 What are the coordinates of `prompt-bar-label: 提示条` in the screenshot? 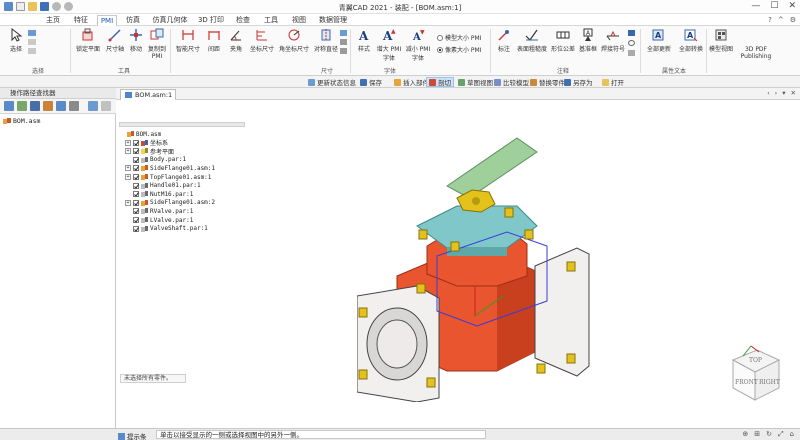 It's located at (132, 435).